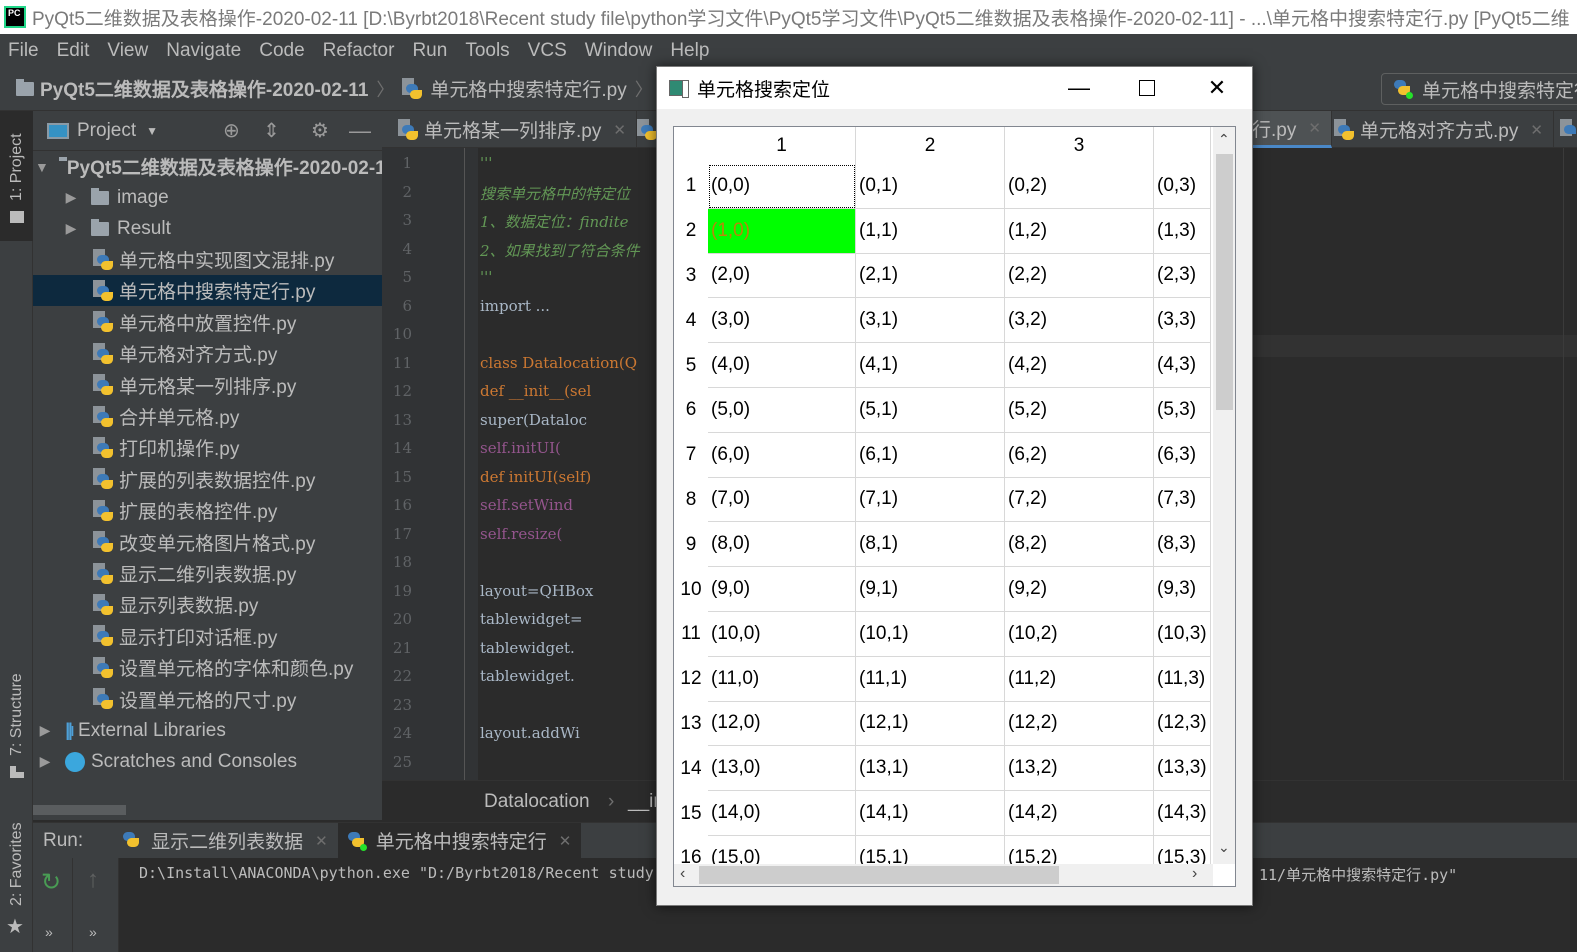 Image resolution: width=1577 pixels, height=952 pixels. I want to click on menu-navigate: Navigate, so click(203, 51).